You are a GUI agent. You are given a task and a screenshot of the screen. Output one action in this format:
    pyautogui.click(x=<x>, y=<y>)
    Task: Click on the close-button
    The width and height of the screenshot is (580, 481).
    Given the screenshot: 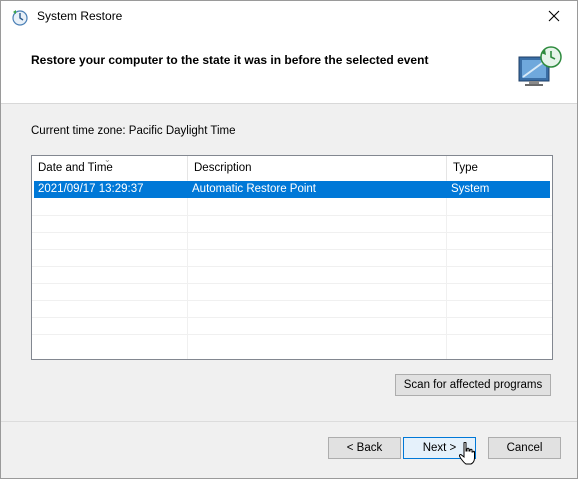 What is the action you would take?
    pyautogui.click(x=554, y=16)
    